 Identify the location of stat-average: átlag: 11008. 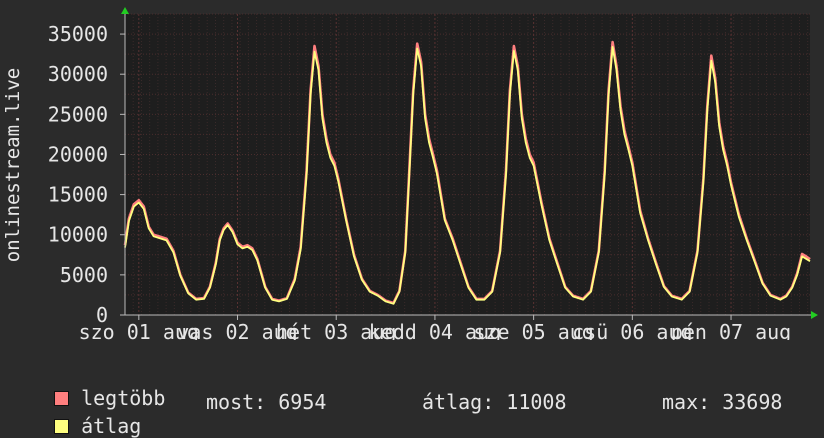
(494, 402).